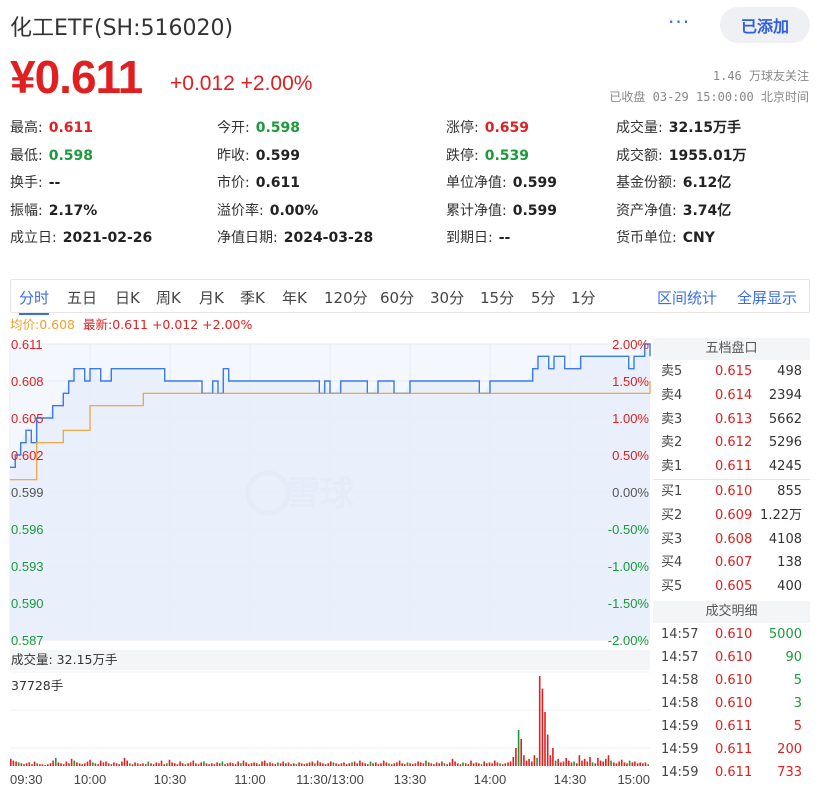 This screenshot has height=794, width=821. Describe the element at coordinates (734, 539) in the screenshot. I see `bid-price: 0.608` at that location.